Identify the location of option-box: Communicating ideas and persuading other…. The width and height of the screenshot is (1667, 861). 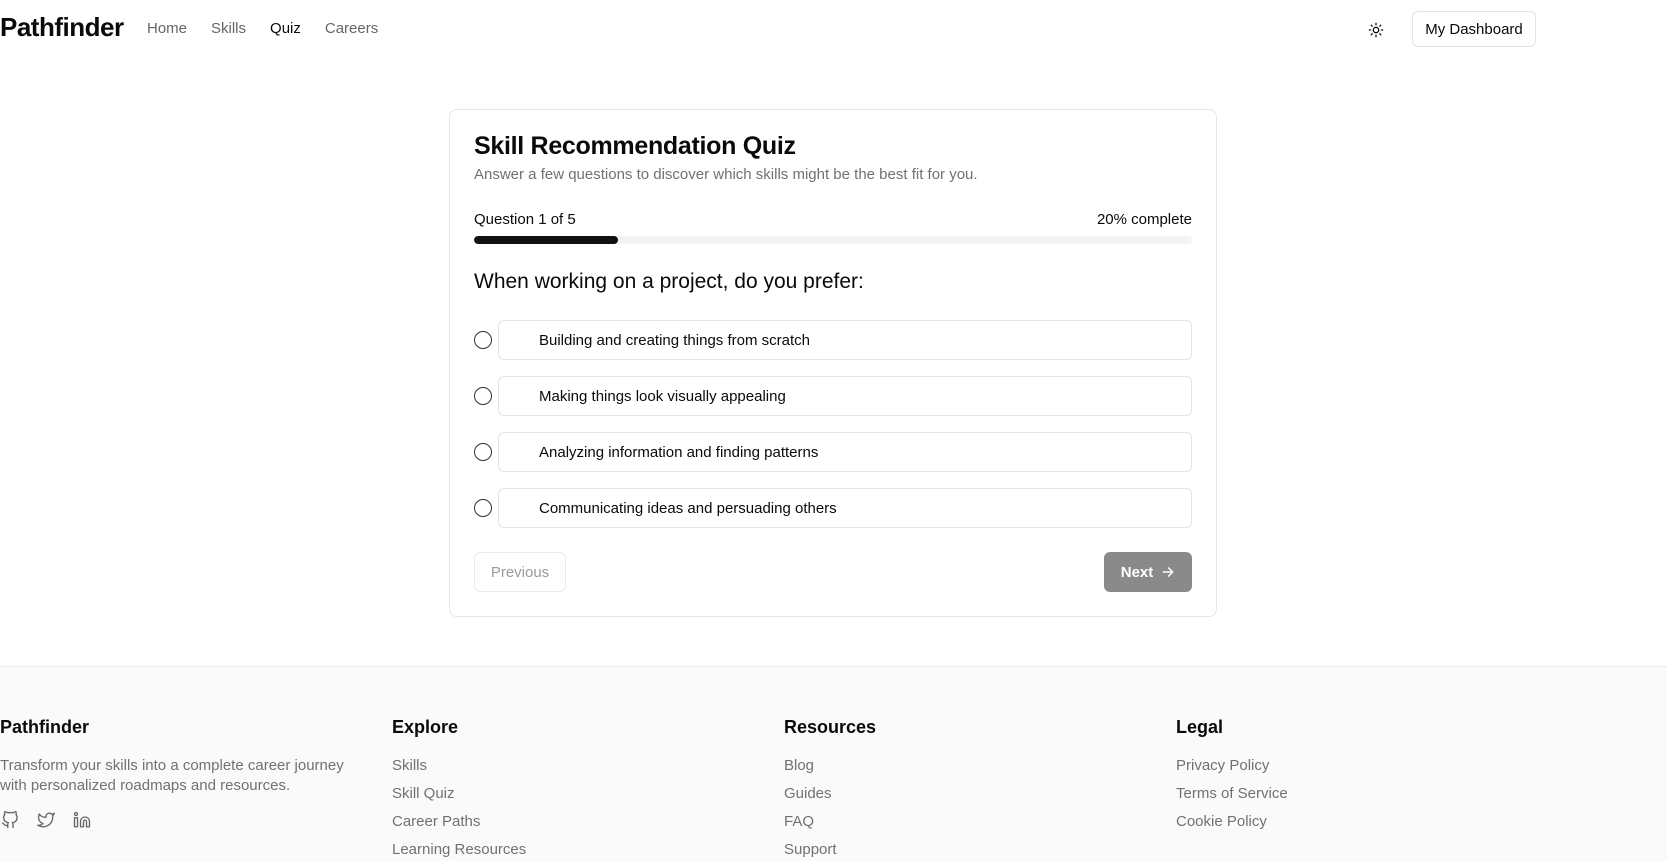
(845, 508).